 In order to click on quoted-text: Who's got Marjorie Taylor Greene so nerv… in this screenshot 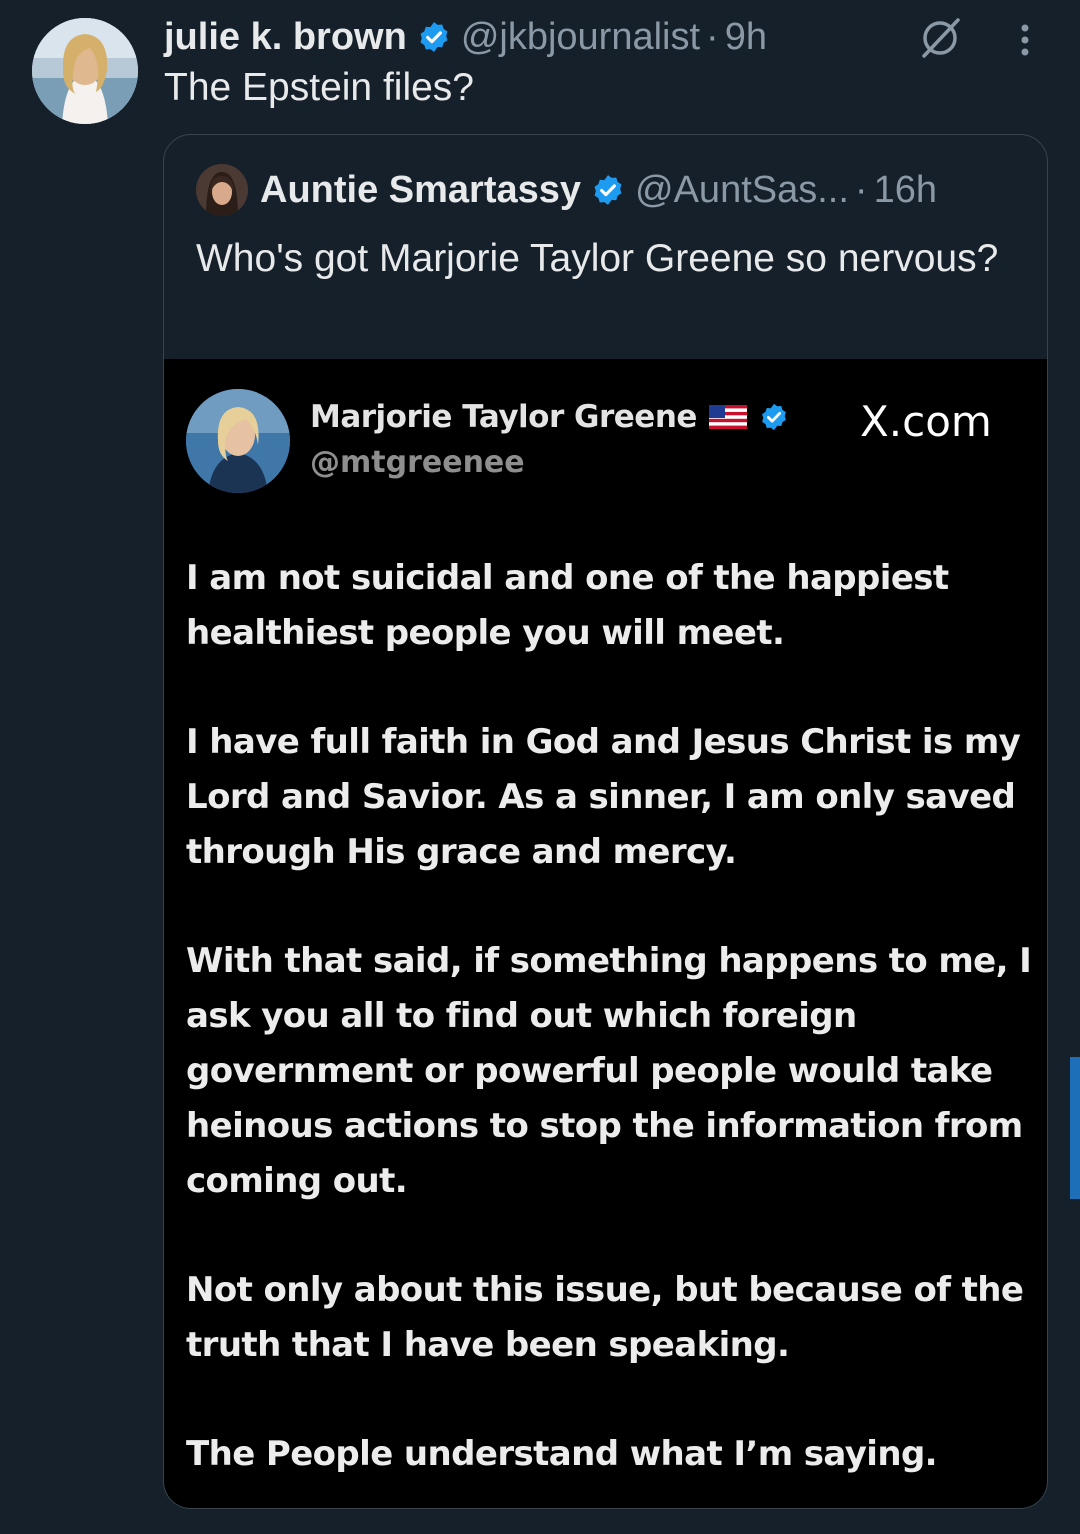, I will do `click(597, 258)`.